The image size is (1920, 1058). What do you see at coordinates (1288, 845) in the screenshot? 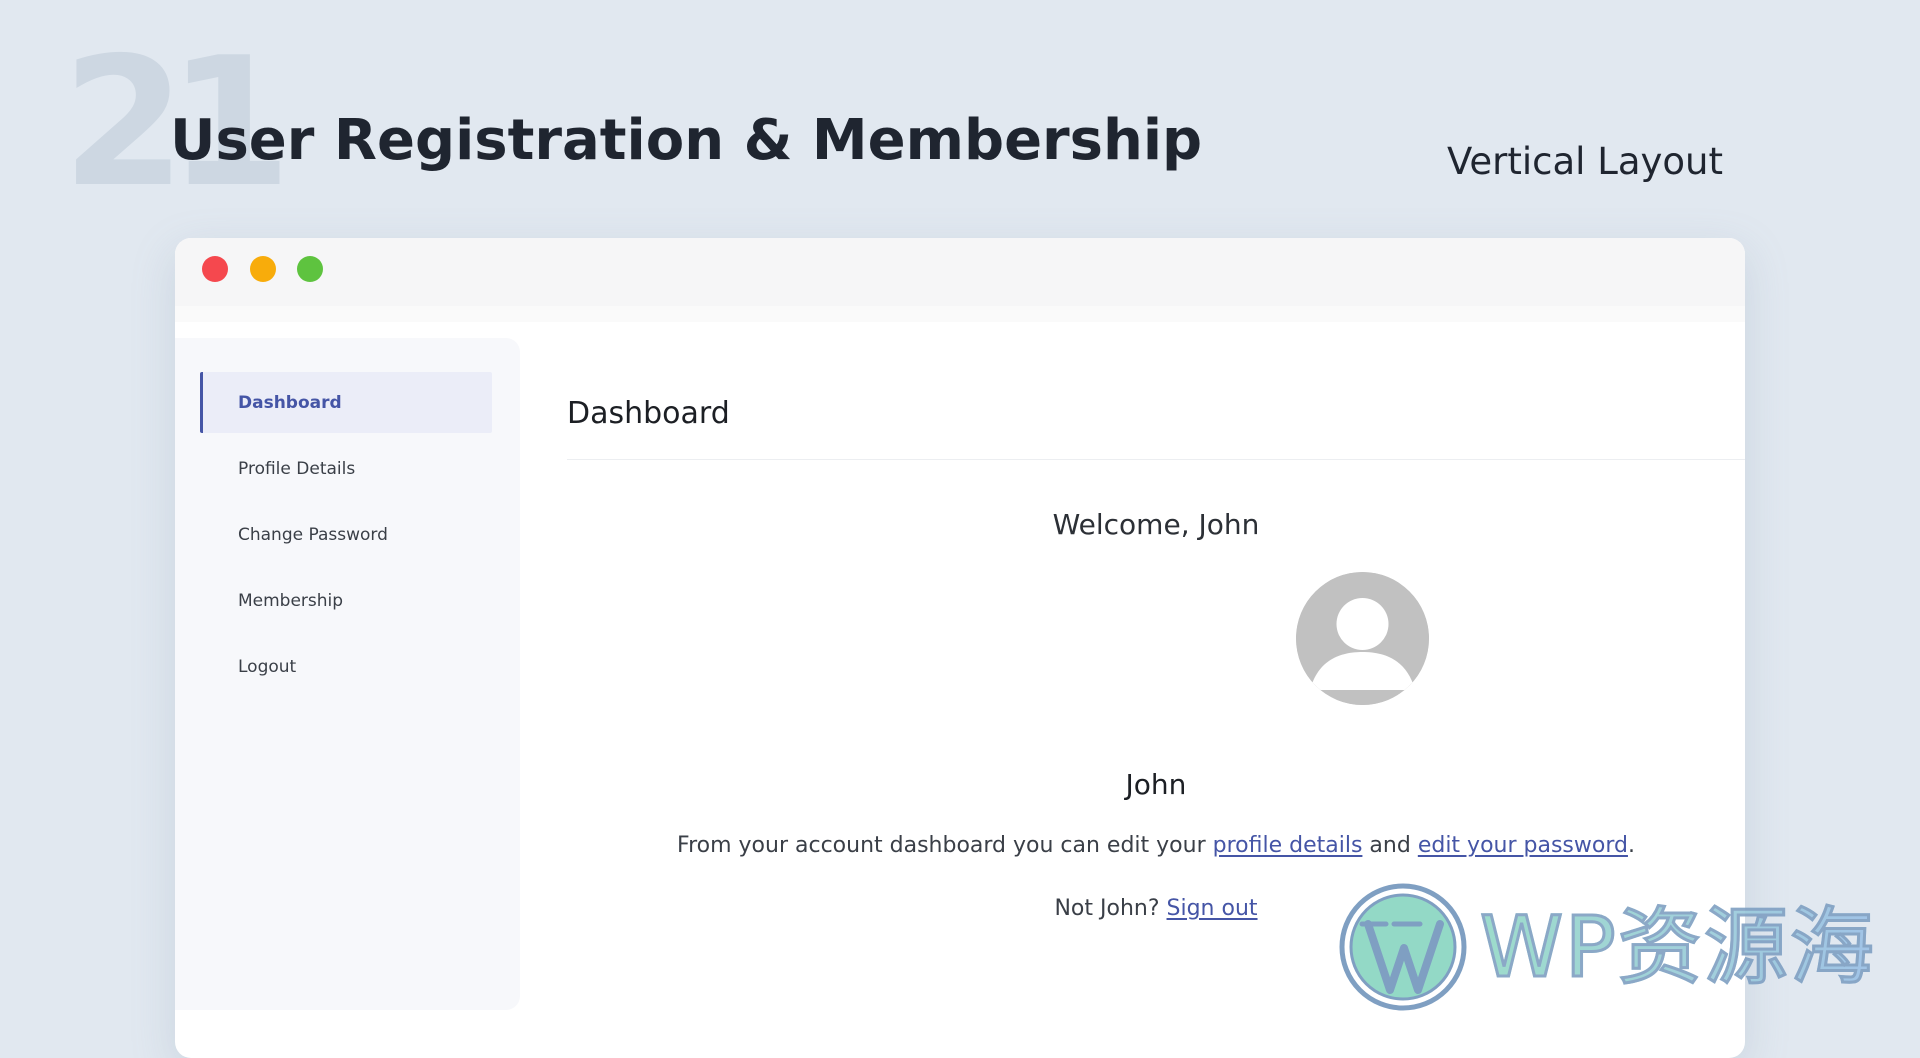
I see `profile-details-link: profile details` at bounding box center [1288, 845].